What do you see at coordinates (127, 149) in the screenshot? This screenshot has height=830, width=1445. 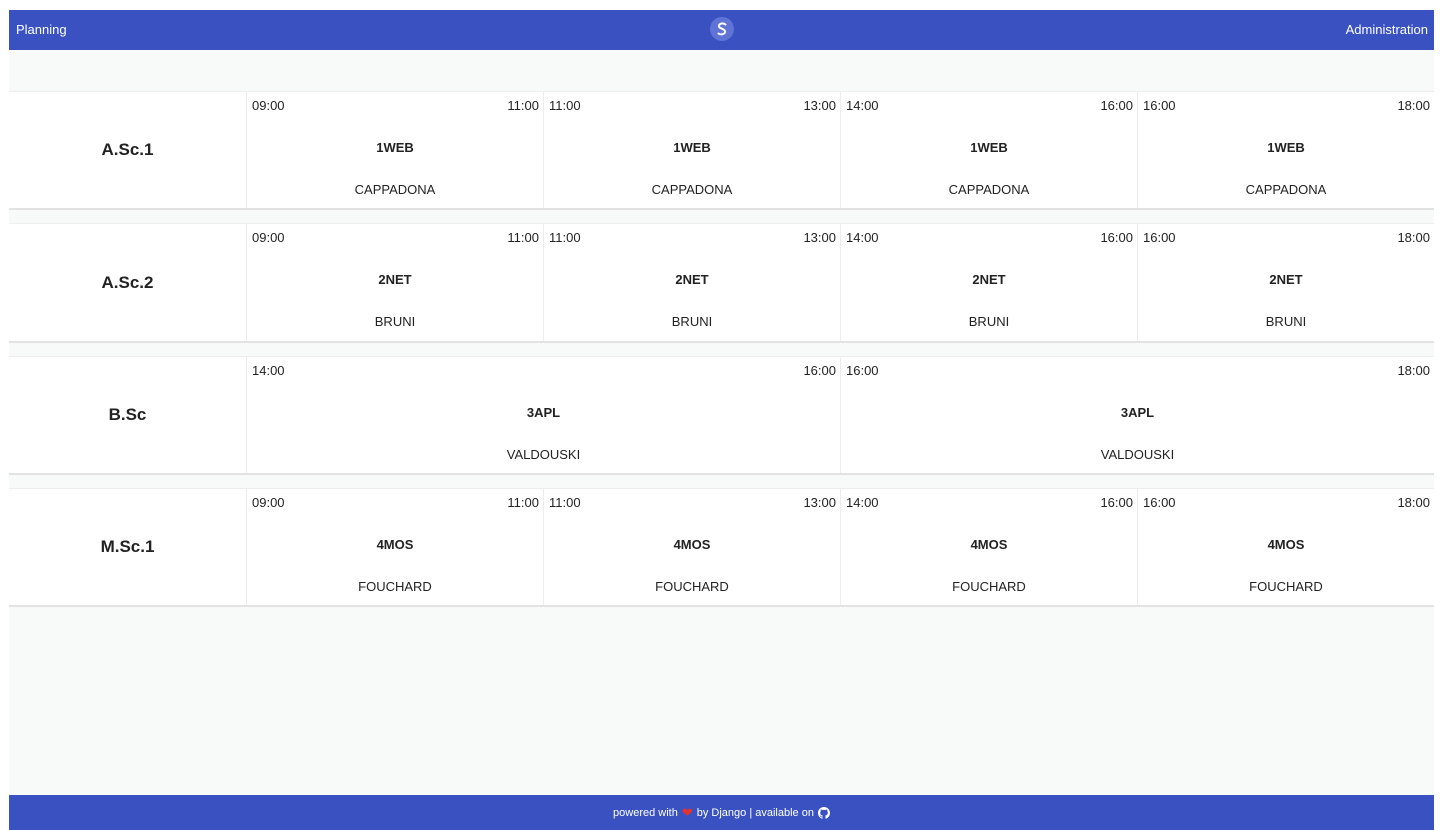 I see `room-name: A.Sc.1` at bounding box center [127, 149].